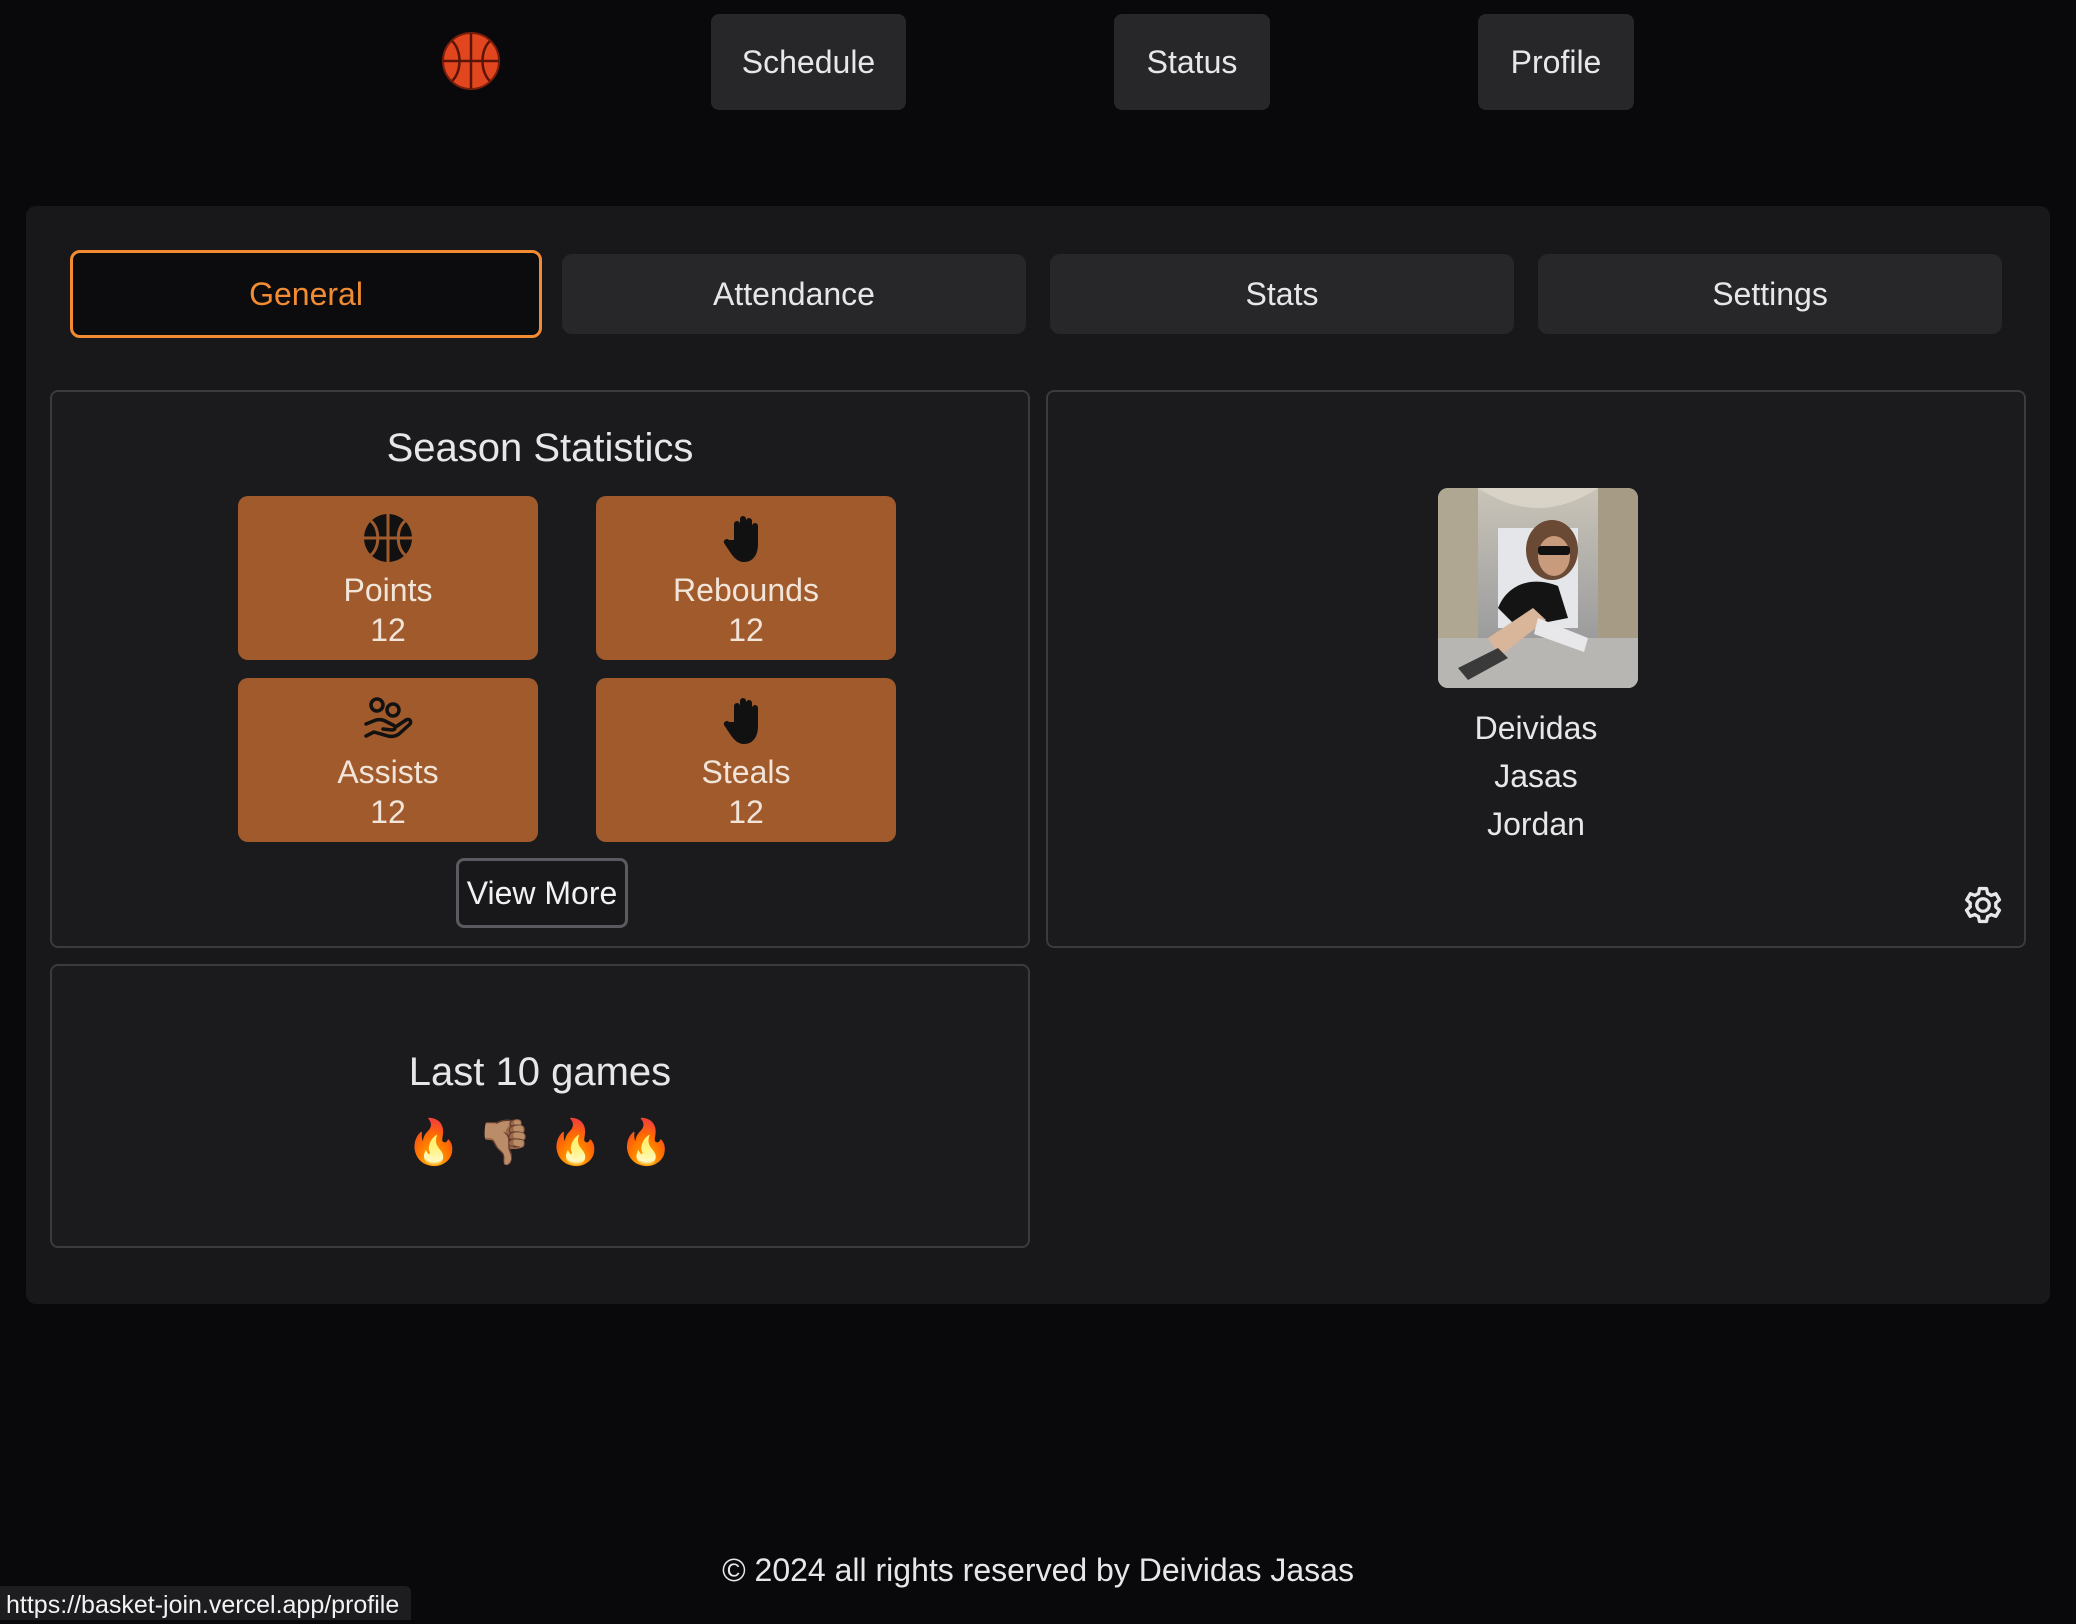 The height and width of the screenshot is (1624, 2076). Describe the element at coordinates (1192, 62) in the screenshot. I see `nav-status-button: Status` at that location.